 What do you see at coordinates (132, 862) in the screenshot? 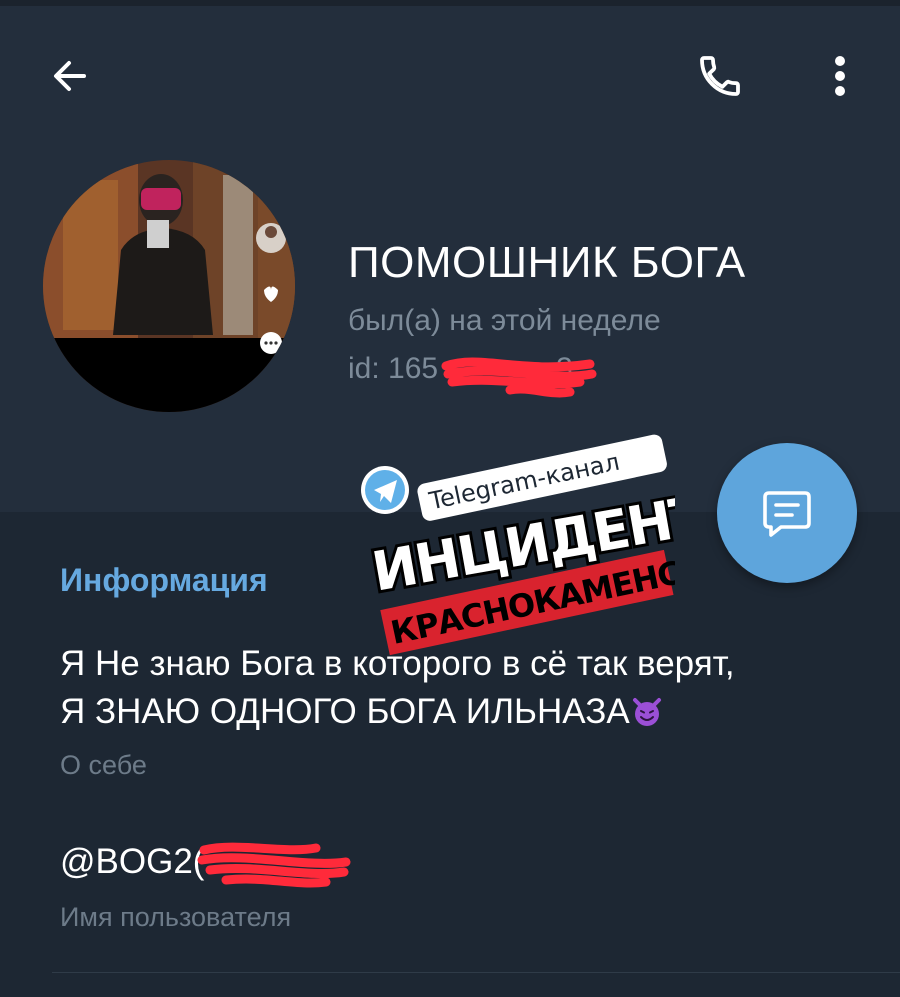
I see `username-value: @BOG2(` at bounding box center [132, 862].